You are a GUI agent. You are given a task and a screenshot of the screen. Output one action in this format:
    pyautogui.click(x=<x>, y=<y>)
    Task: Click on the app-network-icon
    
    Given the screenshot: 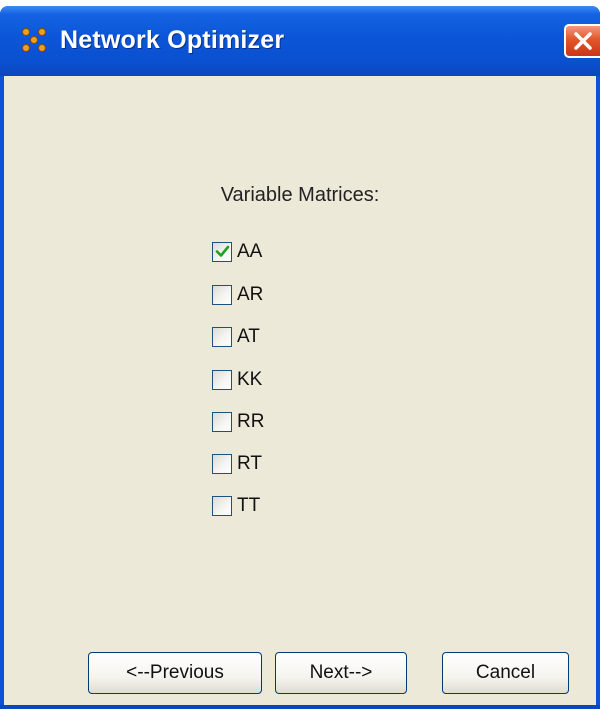 What is the action you would take?
    pyautogui.click(x=34, y=40)
    